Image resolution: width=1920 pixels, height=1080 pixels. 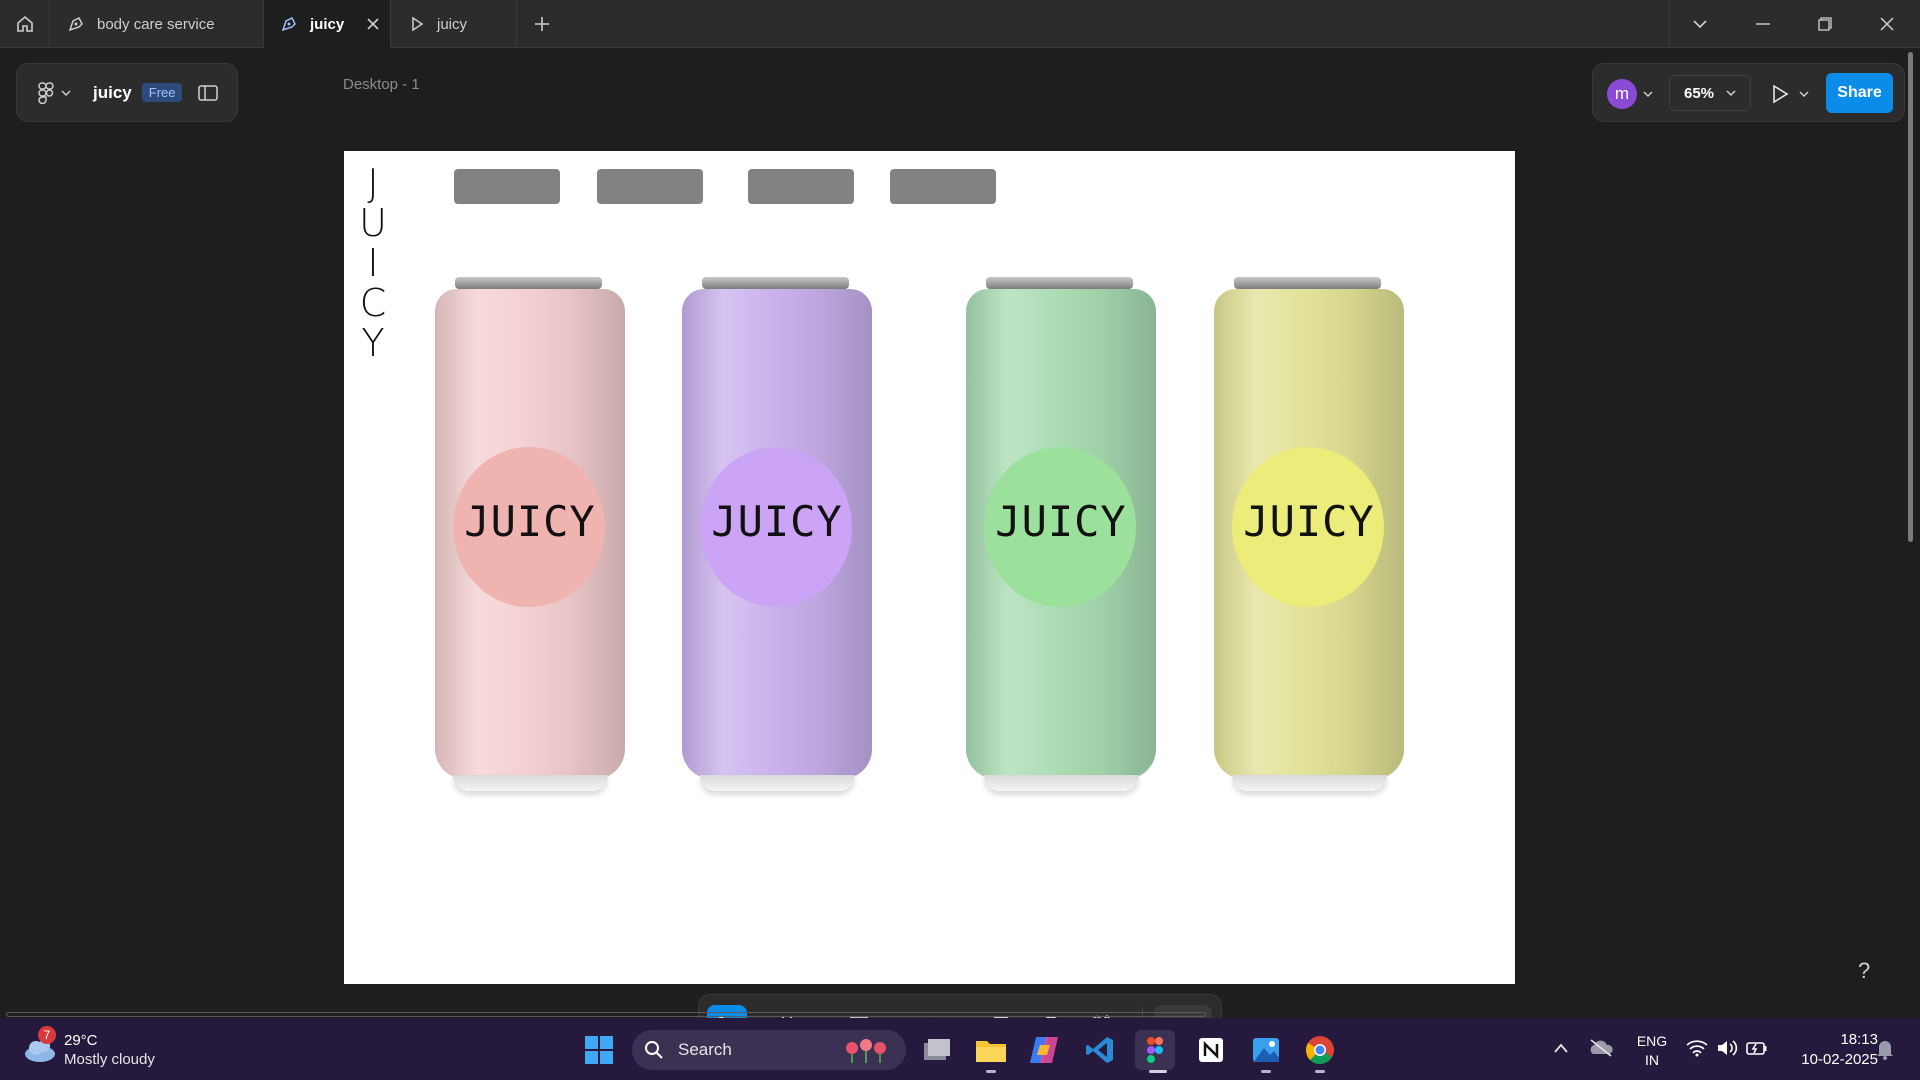 What do you see at coordinates (1839, 1059) in the screenshot?
I see `clock-date: 10-02-2025` at bounding box center [1839, 1059].